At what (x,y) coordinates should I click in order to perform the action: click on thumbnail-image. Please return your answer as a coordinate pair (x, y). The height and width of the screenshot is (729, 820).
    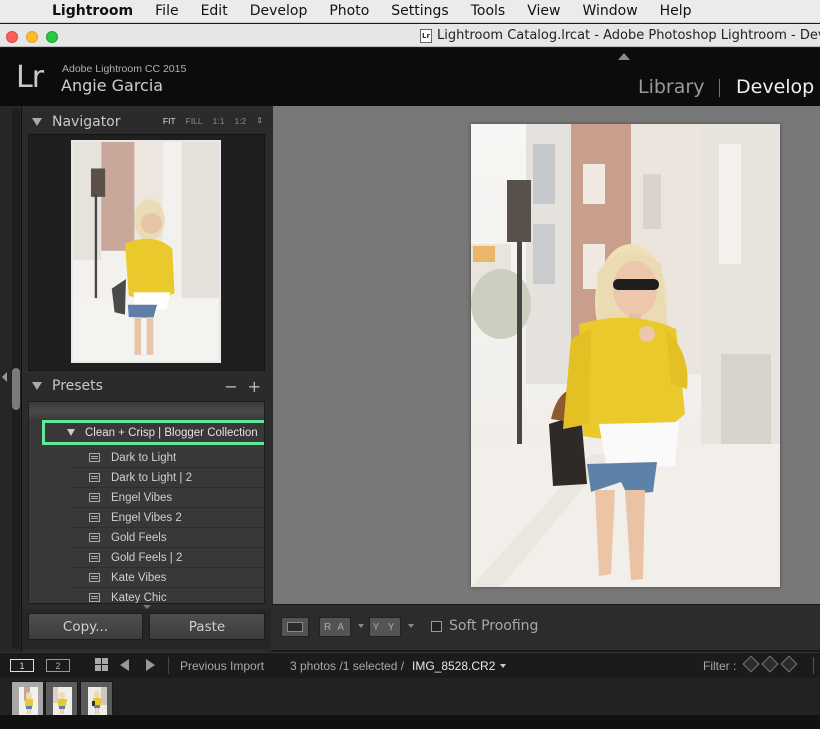
    Looking at the image, I should click on (28, 701).